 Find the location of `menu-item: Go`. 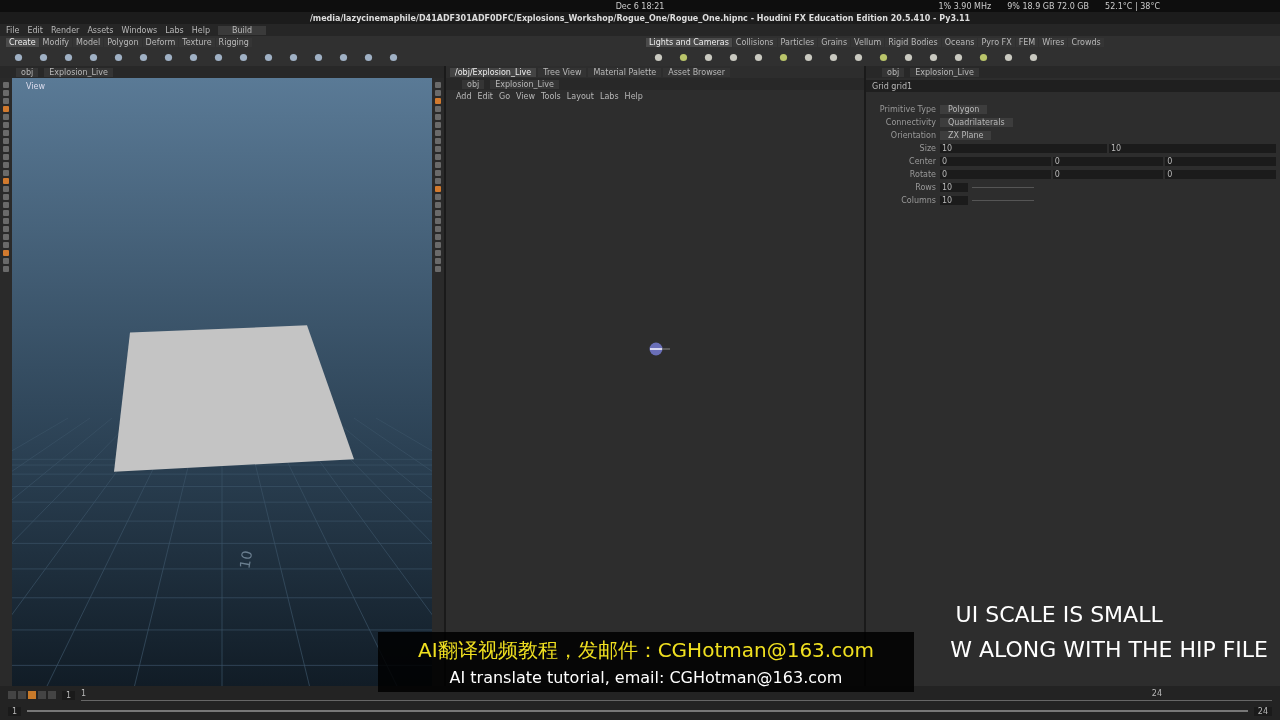

menu-item: Go is located at coordinates (505, 96).